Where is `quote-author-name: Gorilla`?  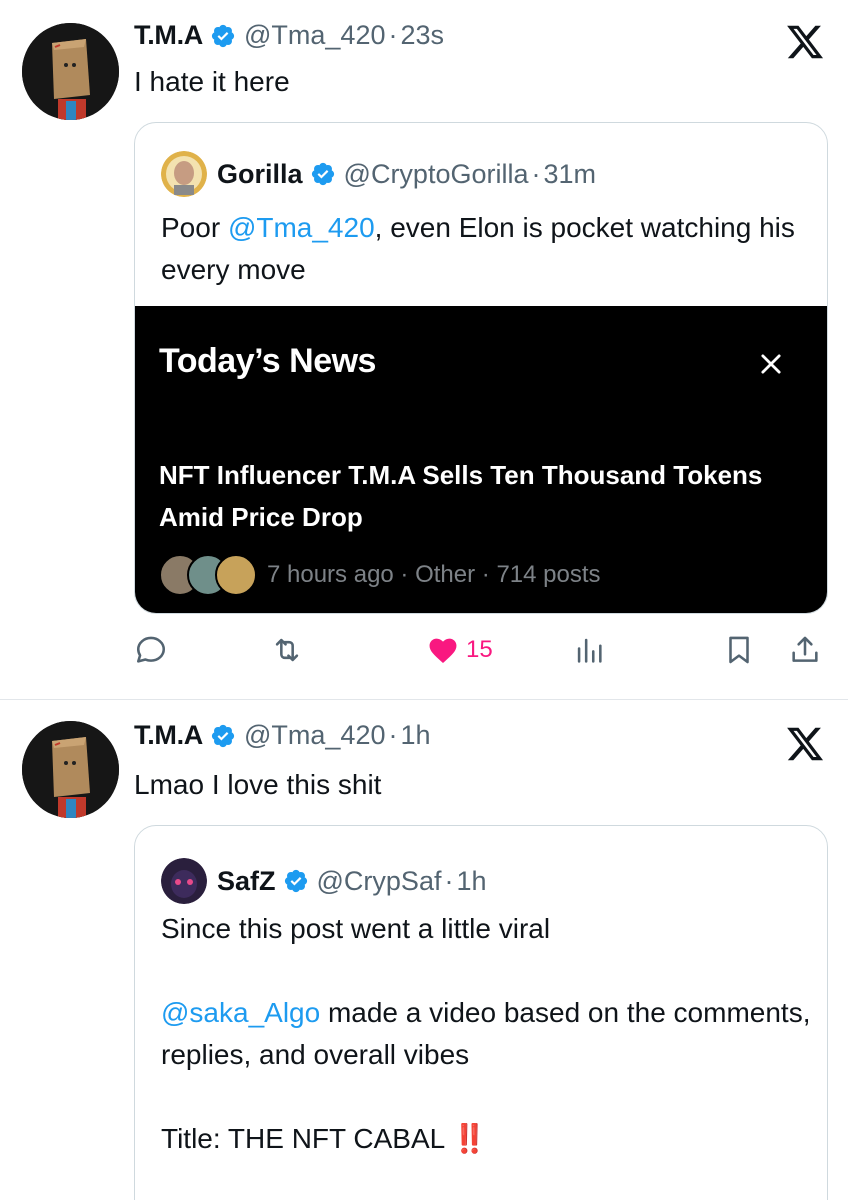
quote-author-name: Gorilla is located at coordinates (260, 174).